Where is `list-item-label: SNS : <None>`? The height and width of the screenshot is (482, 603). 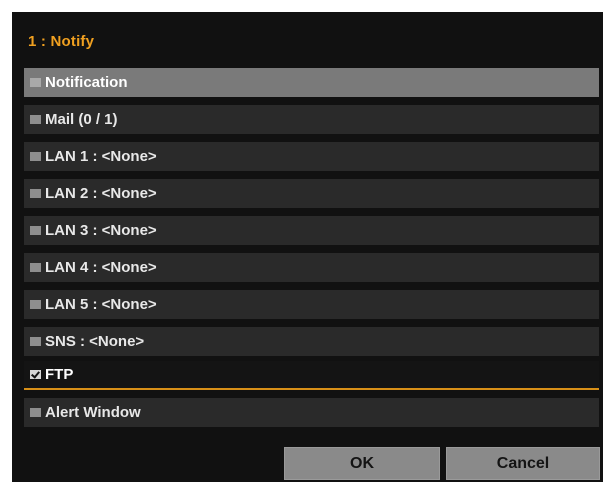
list-item-label: SNS : <None> is located at coordinates (95, 341).